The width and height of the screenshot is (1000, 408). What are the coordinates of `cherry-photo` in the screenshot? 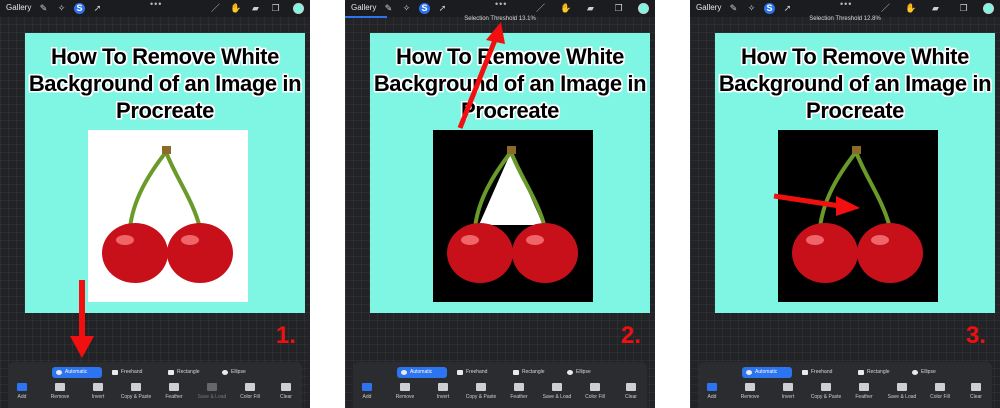 It's located at (168, 216).